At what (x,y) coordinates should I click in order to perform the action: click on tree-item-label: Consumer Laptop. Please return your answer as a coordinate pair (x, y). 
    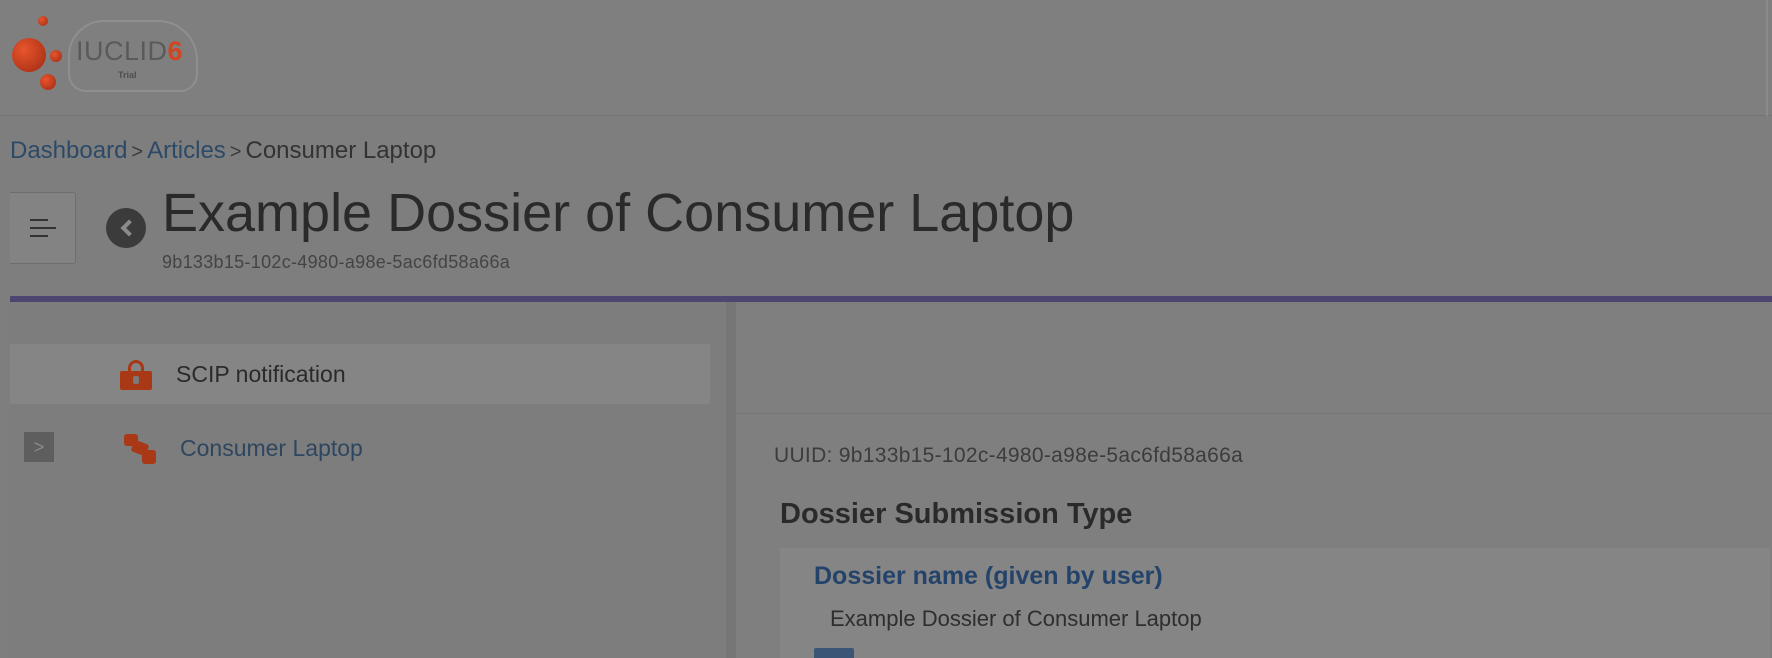
    Looking at the image, I should click on (271, 448).